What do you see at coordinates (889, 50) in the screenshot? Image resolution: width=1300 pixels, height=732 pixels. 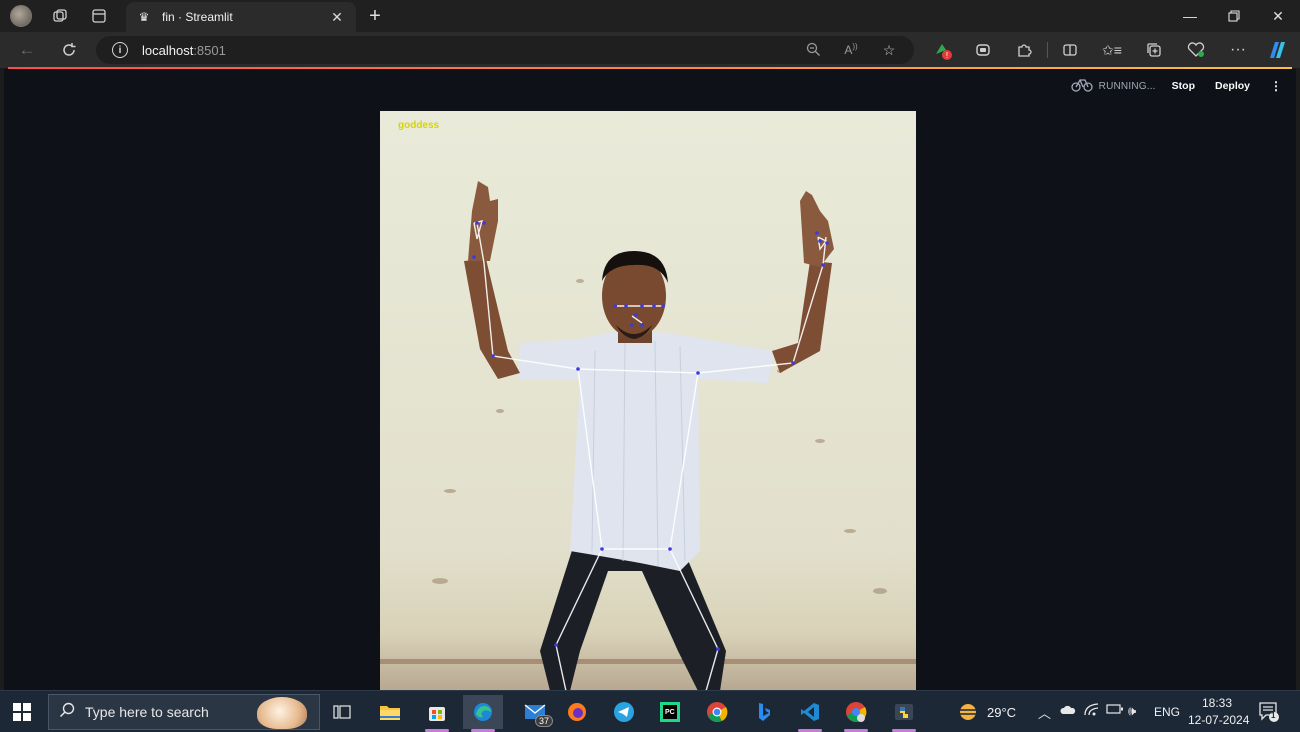 I see `favorite-star-icon: ☆` at bounding box center [889, 50].